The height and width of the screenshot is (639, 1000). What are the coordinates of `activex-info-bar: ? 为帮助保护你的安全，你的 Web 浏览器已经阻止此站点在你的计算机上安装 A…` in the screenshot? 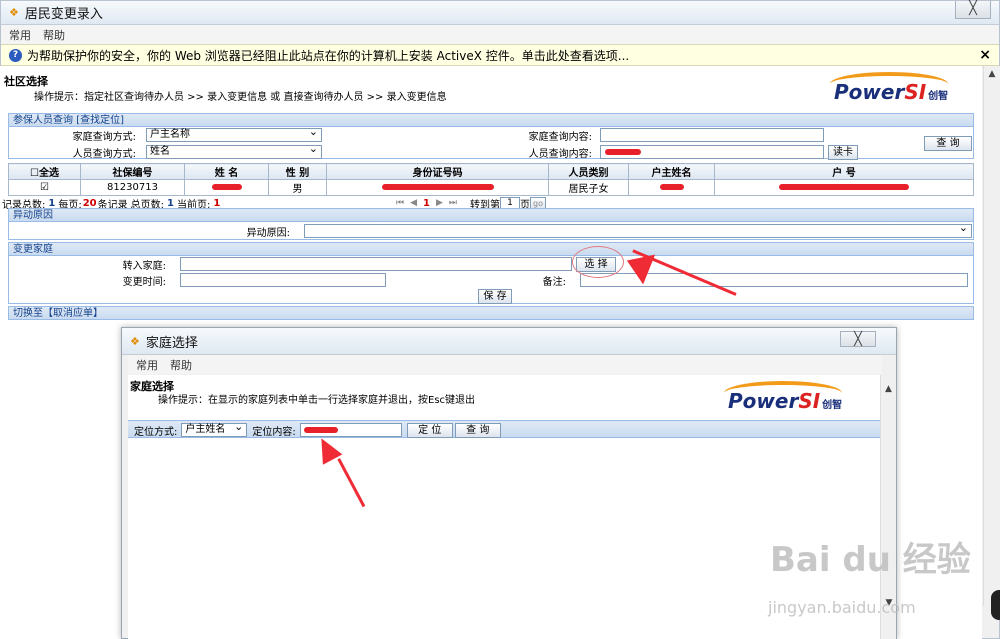 It's located at (500, 55).